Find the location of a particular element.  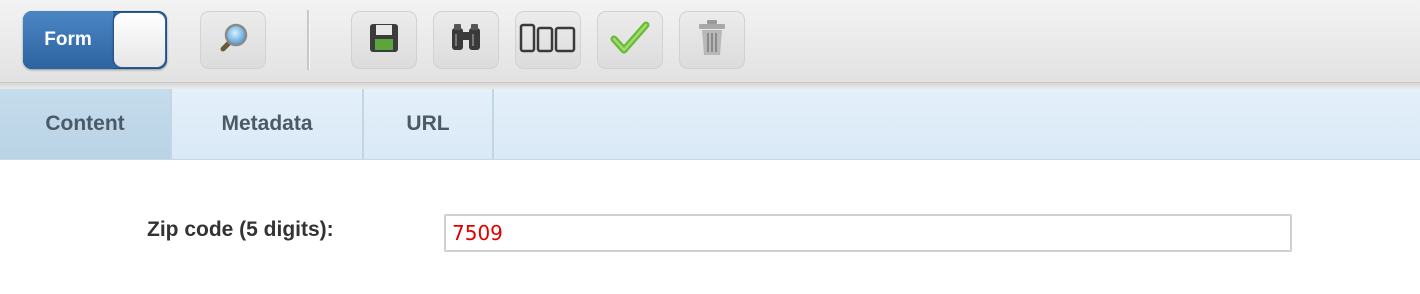

validate-button is located at coordinates (630, 40).